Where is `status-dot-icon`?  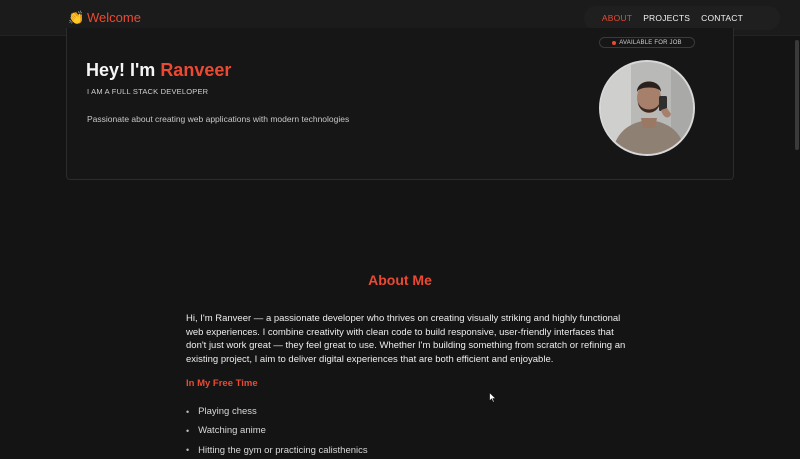 status-dot-icon is located at coordinates (614, 42).